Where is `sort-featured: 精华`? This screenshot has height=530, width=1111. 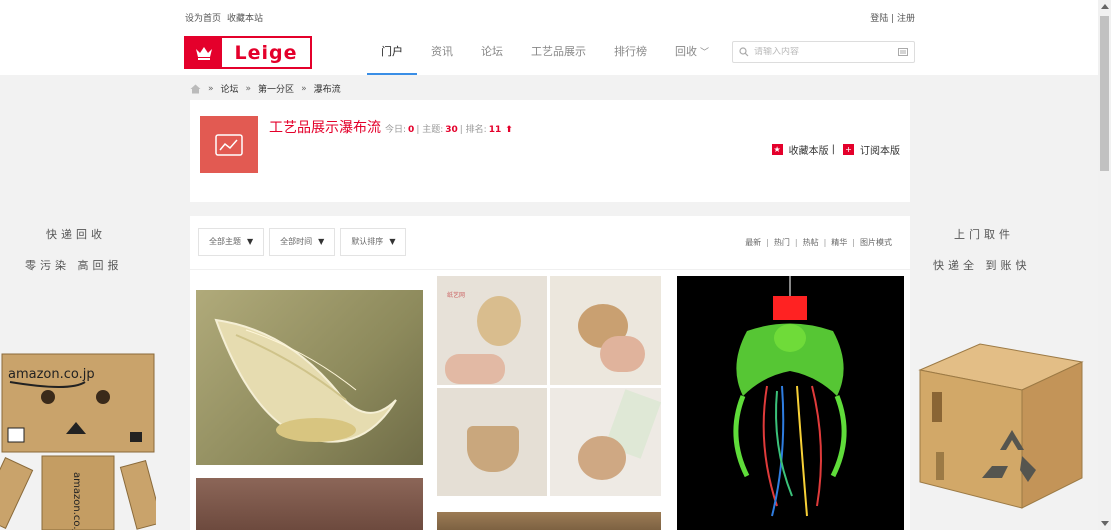 sort-featured: 精华 is located at coordinates (839, 242).